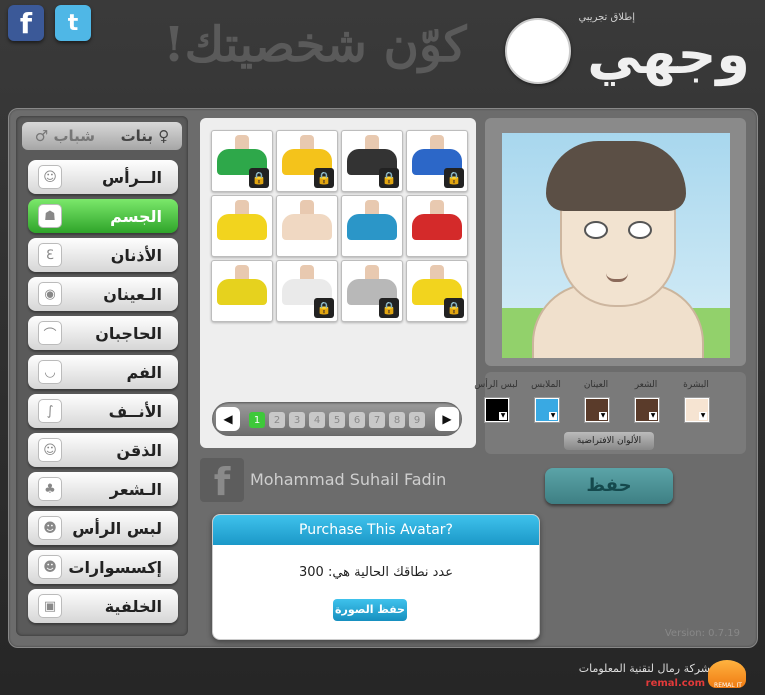 The image size is (765, 695). Describe the element at coordinates (139, 450) in the screenshot. I see `nav-item-label: الذقن` at that location.